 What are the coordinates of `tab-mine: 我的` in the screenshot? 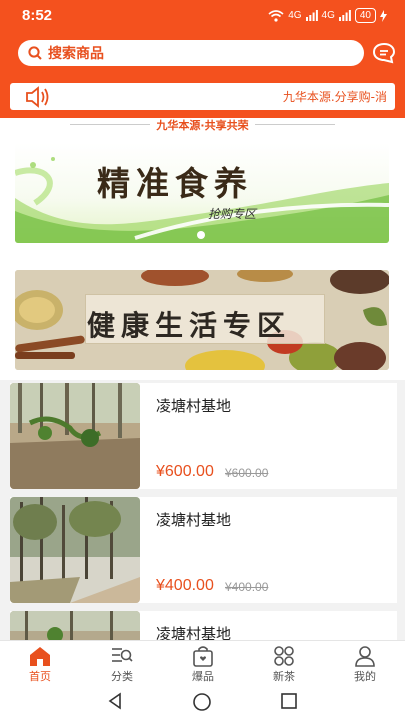 It's located at (365, 664).